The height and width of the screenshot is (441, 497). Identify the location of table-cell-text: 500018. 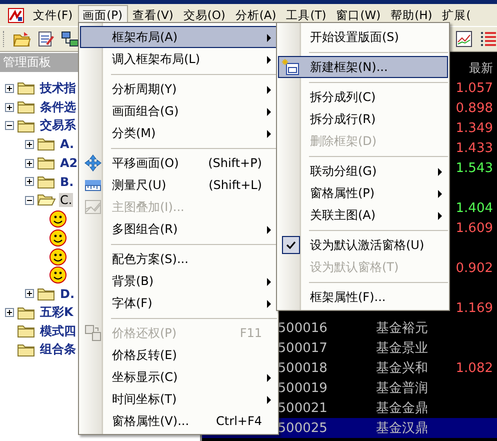
(303, 368).